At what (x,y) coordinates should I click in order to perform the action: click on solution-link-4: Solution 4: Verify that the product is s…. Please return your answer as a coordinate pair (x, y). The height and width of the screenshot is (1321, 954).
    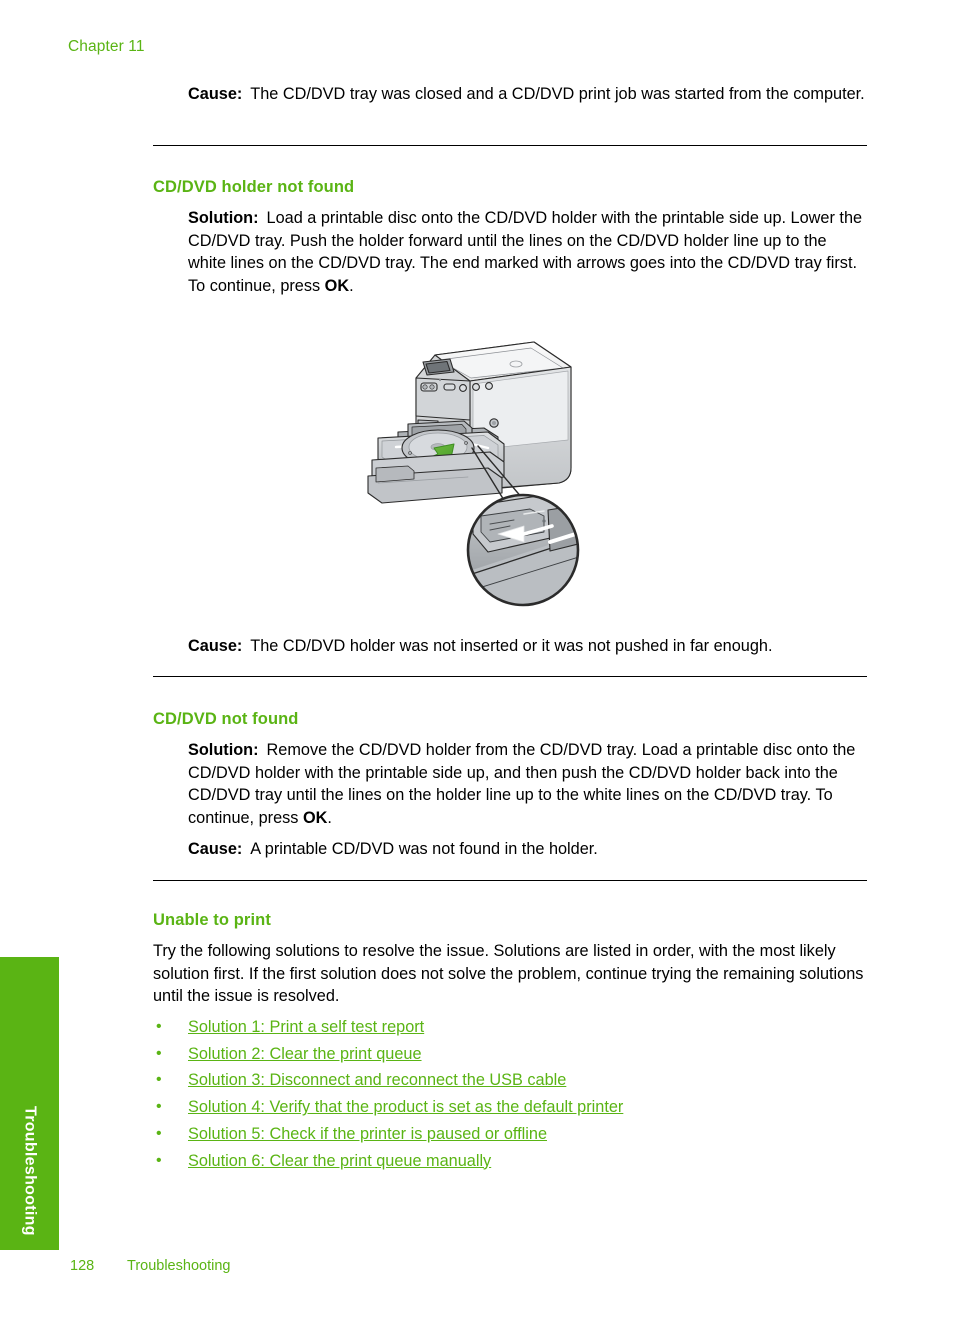
    Looking at the image, I should click on (405, 1107).